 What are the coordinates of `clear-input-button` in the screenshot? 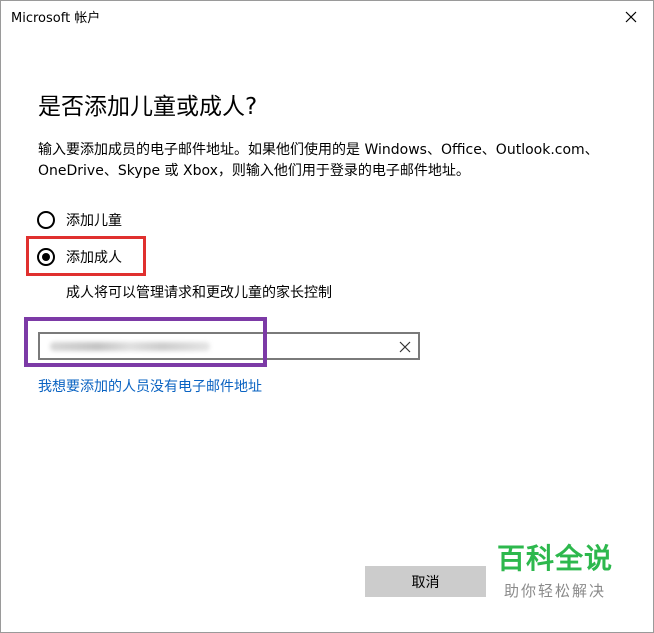 It's located at (405, 346).